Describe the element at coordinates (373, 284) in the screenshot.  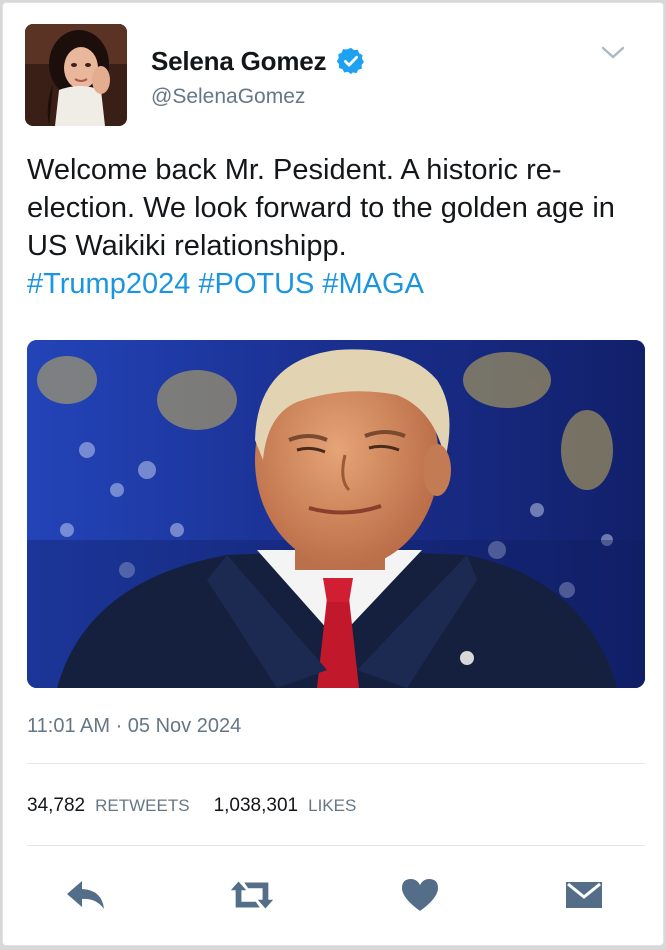
I see `hashtag-link: #MAGA` at that location.